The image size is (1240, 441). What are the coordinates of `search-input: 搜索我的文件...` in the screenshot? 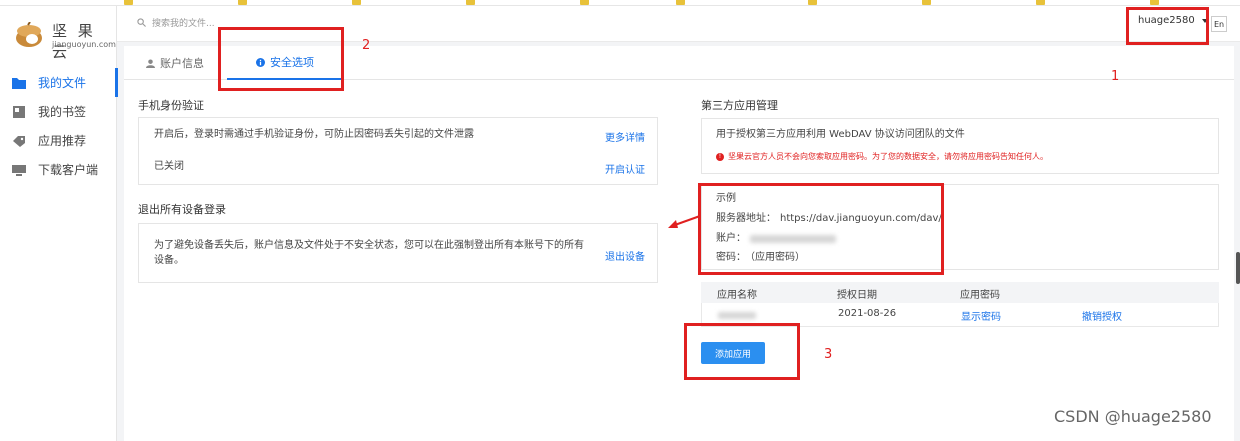 It's located at (176, 22).